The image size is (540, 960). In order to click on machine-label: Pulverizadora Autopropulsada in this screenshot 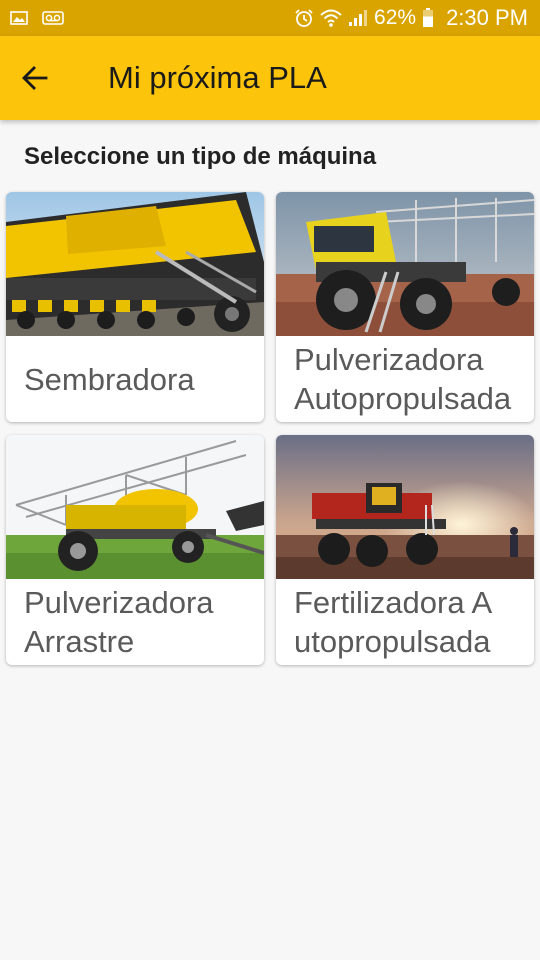, I will do `click(403, 379)`.